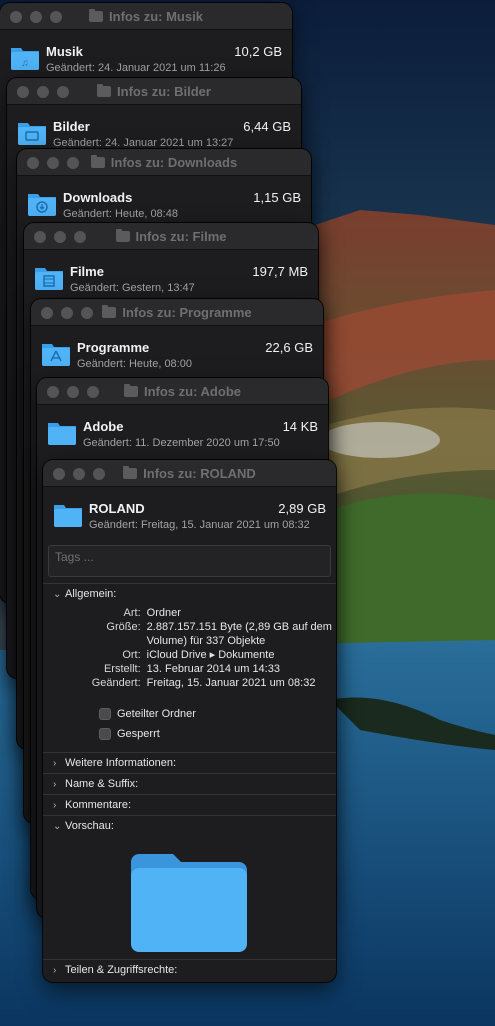 This screenshot has height=1026, width=495. What do you see at coordinates (163, 613) in the screenshot?
I see `kind-value: Ordner` at bounding box center [163, 613].